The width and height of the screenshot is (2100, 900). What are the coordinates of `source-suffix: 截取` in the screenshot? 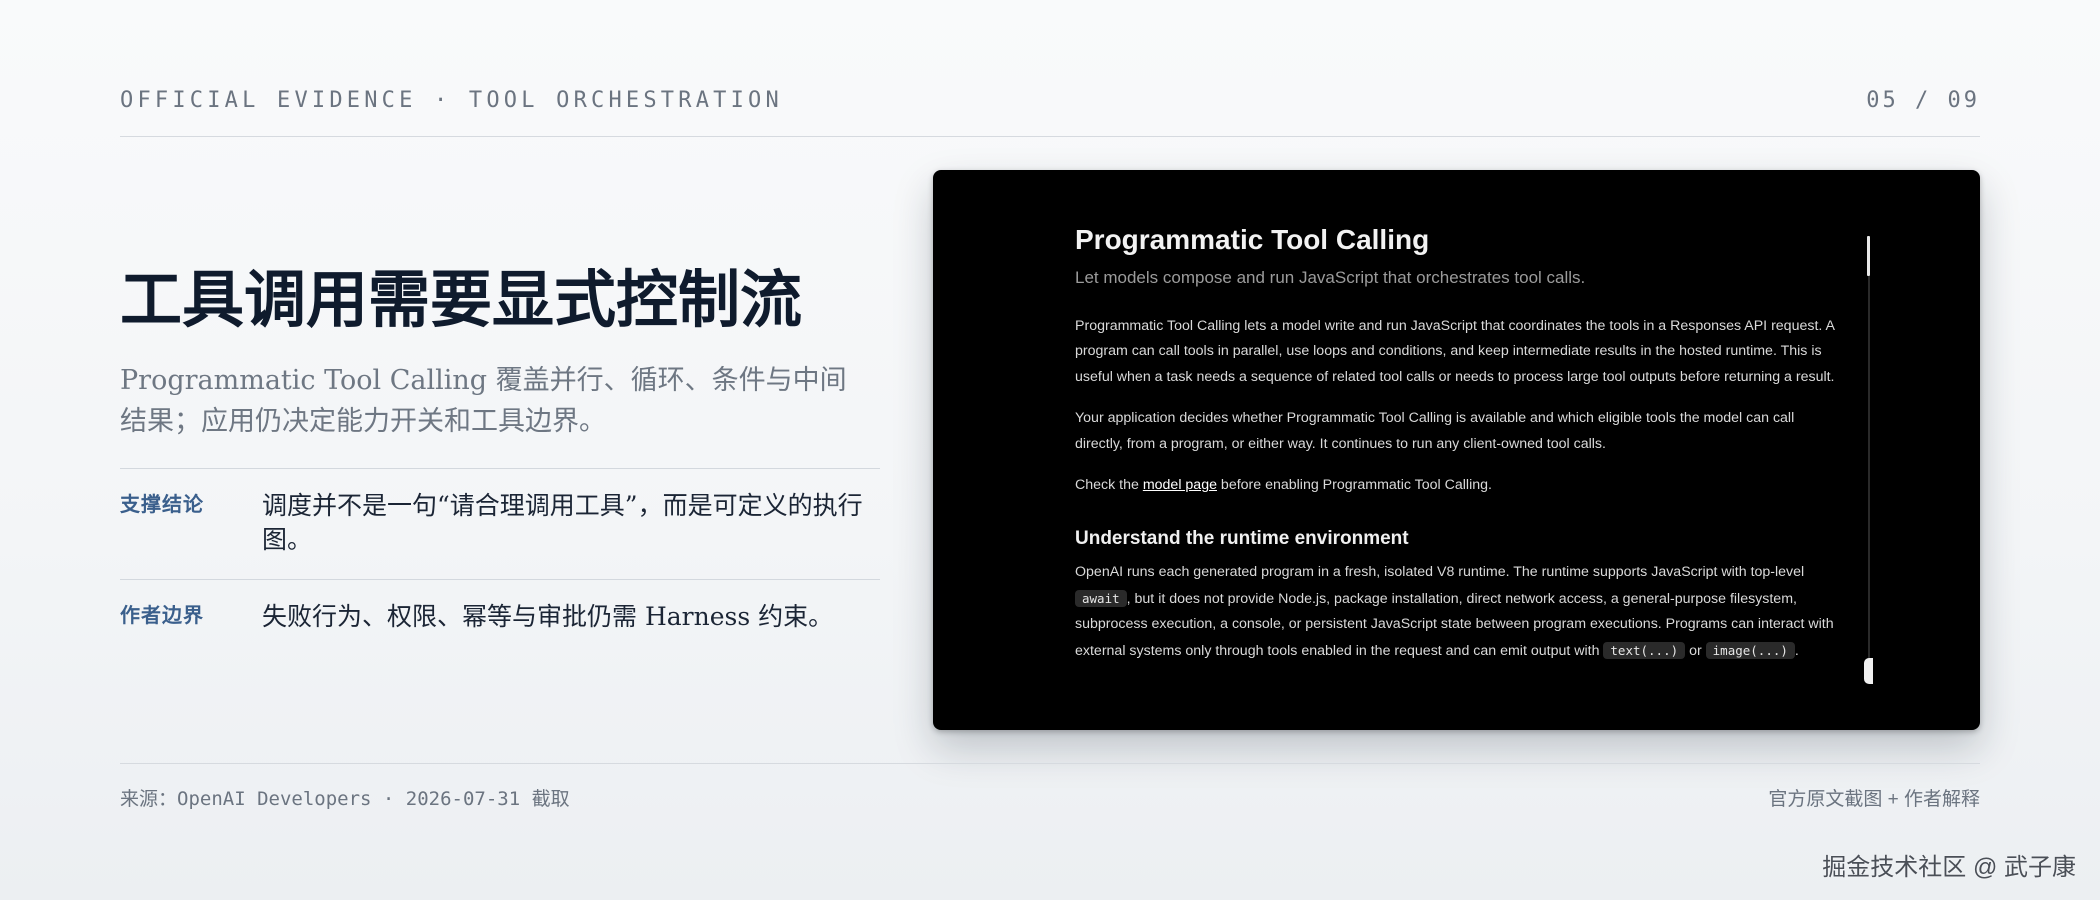 It's located at (550, 799).